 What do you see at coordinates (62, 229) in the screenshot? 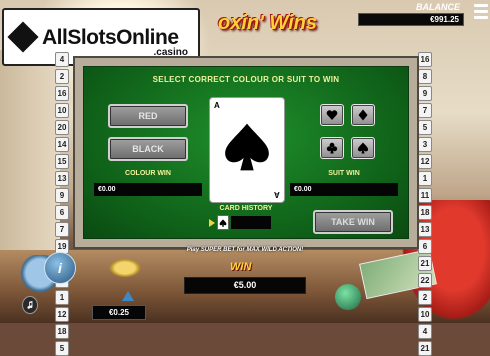
I see `payline-left-7: 7` at bounding box center [62, 229].